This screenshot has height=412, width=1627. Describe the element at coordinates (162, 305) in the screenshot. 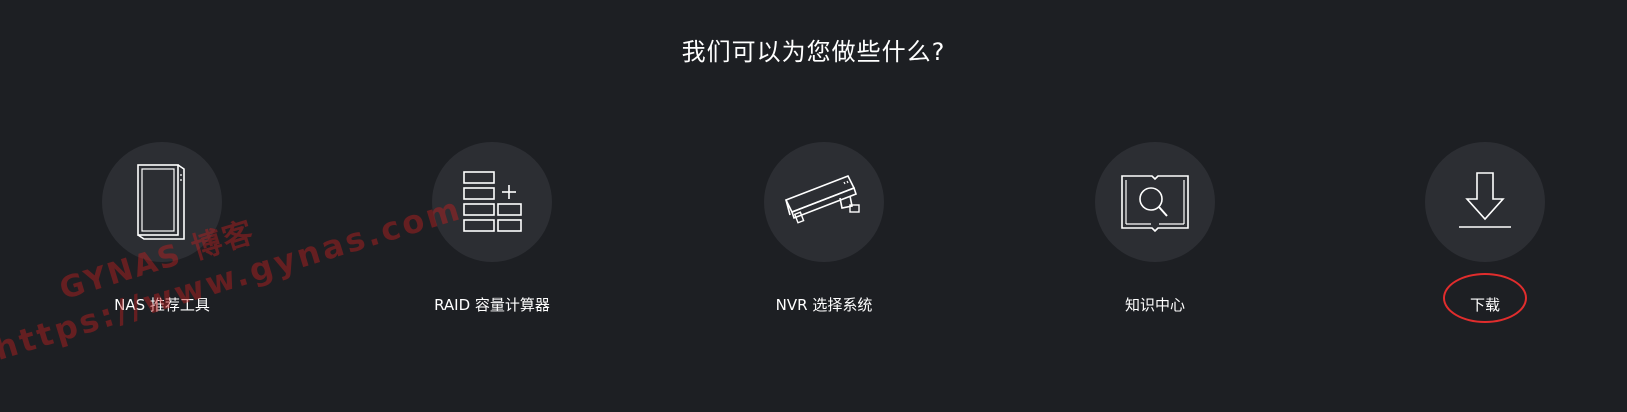

I see `nas-tool-label: NAS 推荐工具` at that location.